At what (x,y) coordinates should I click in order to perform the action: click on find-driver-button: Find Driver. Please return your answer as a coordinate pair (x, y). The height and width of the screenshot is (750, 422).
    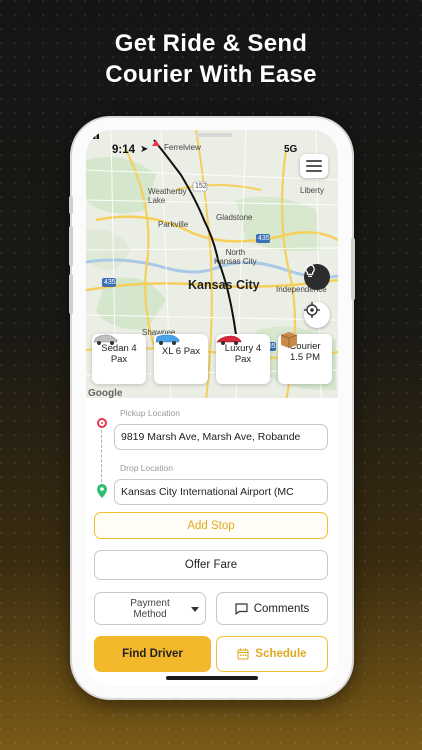
    Looking at the image, I should click on (152, 654).